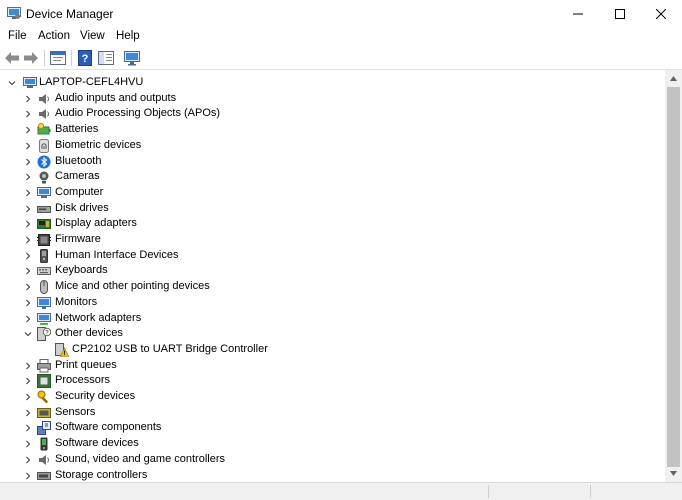 This screenshot has height=500, width=682. Describe the element at coordinates (342, 162) in the screenshot. I see `tree-category: Bluetooth` at that location.